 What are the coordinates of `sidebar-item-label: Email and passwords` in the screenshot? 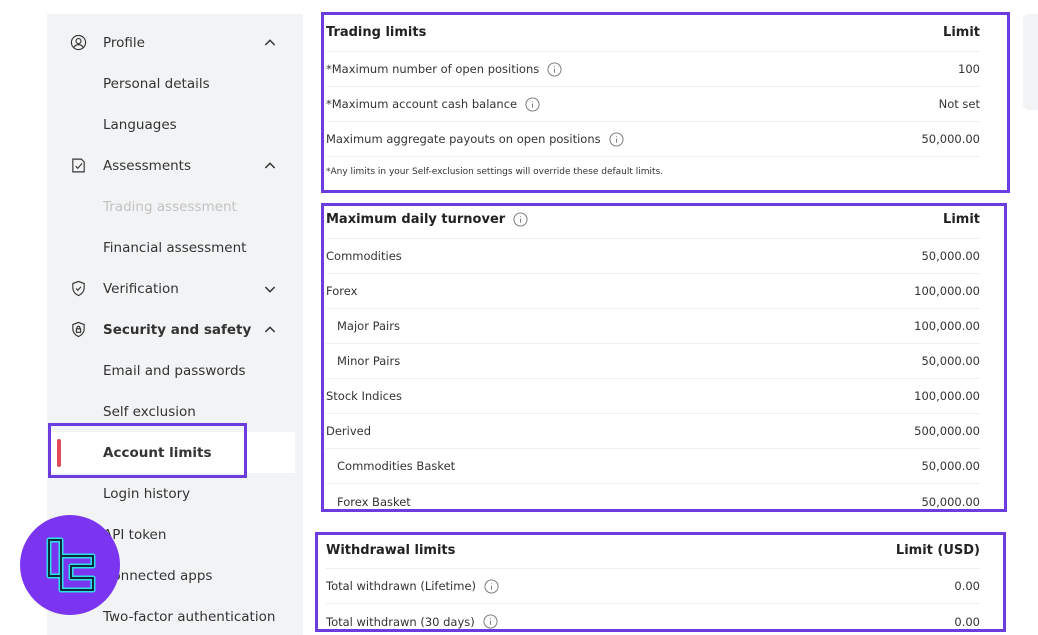 It's located at (174, 370).